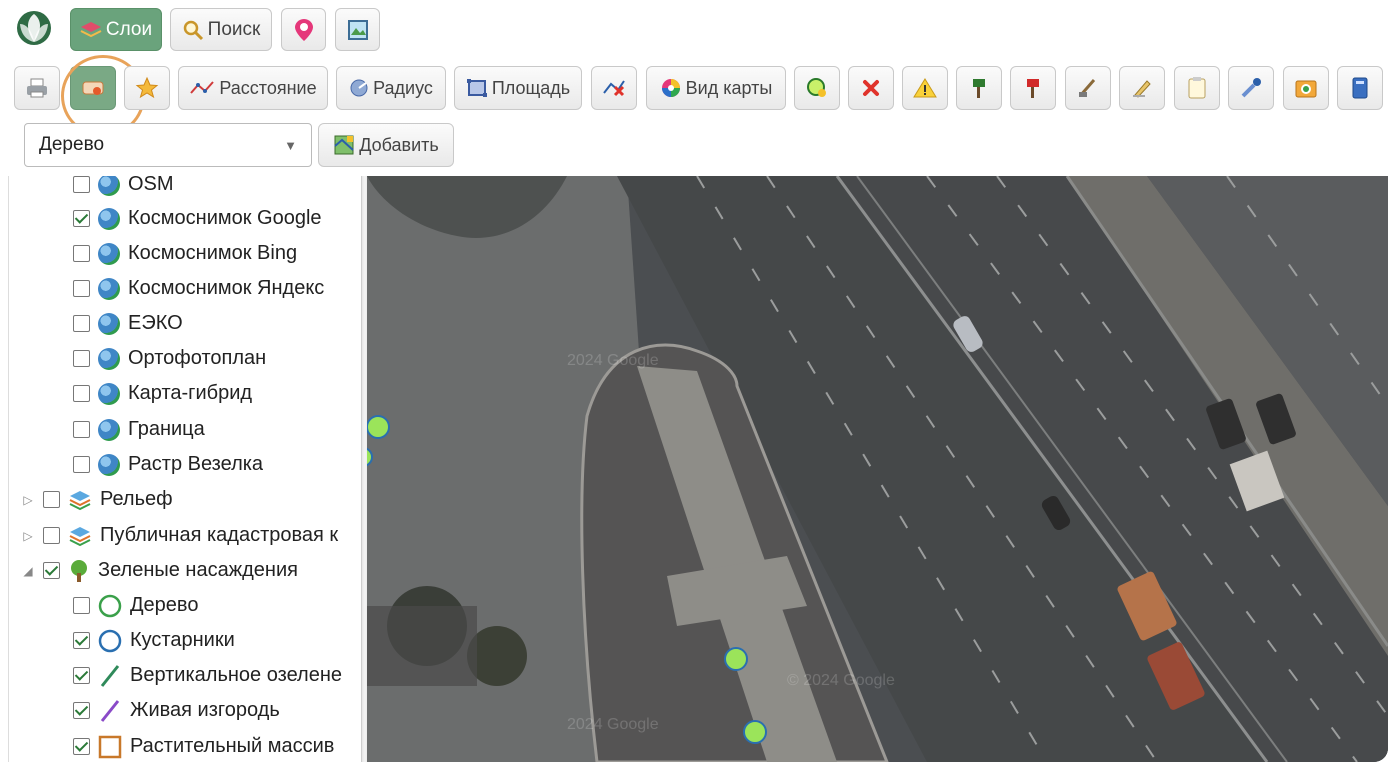  I want to click on book-button, so click(1360, 88).